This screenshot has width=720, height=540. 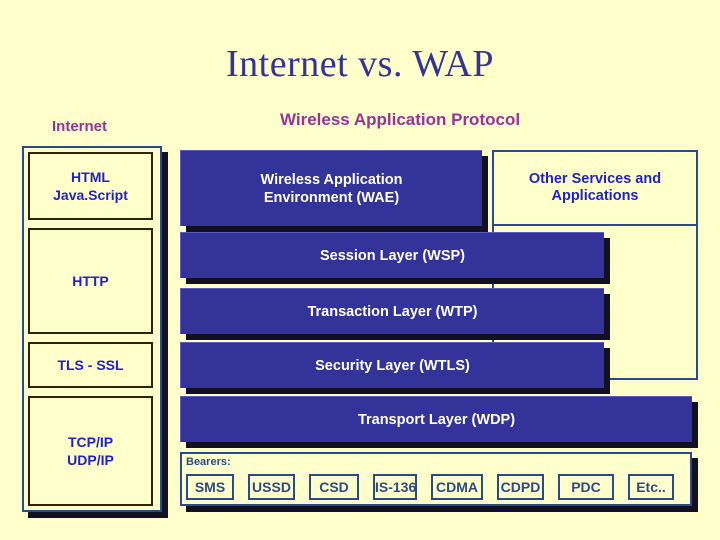 What do you see at coordinates (90, 281) in the screenshot?
I see `internet-layer-http: HTTP` at bounding box center [90, 281].